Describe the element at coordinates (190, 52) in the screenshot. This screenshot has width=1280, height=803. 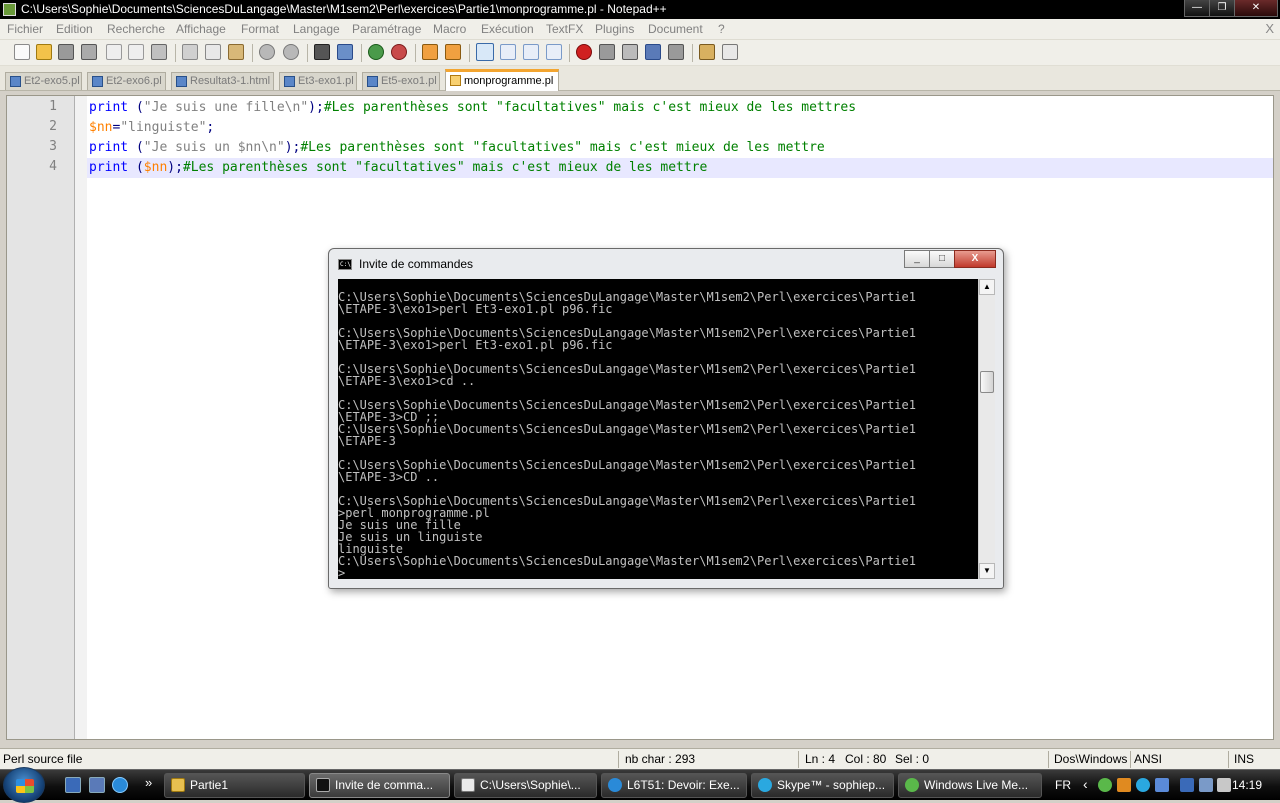
I see `cut-icon` at that location.